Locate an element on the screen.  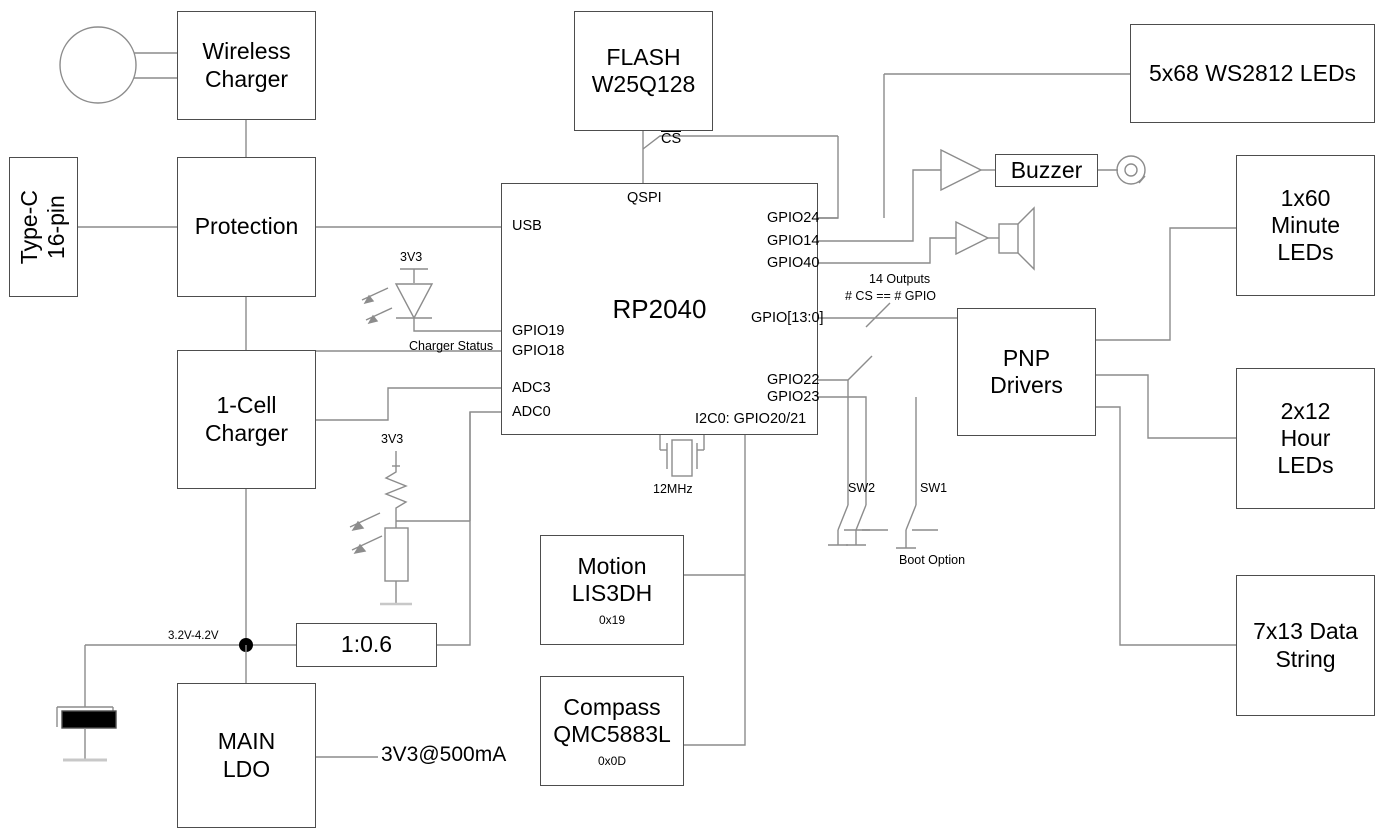
block-main-ldo: MAIN LDO is located at coordinates (246, 755).